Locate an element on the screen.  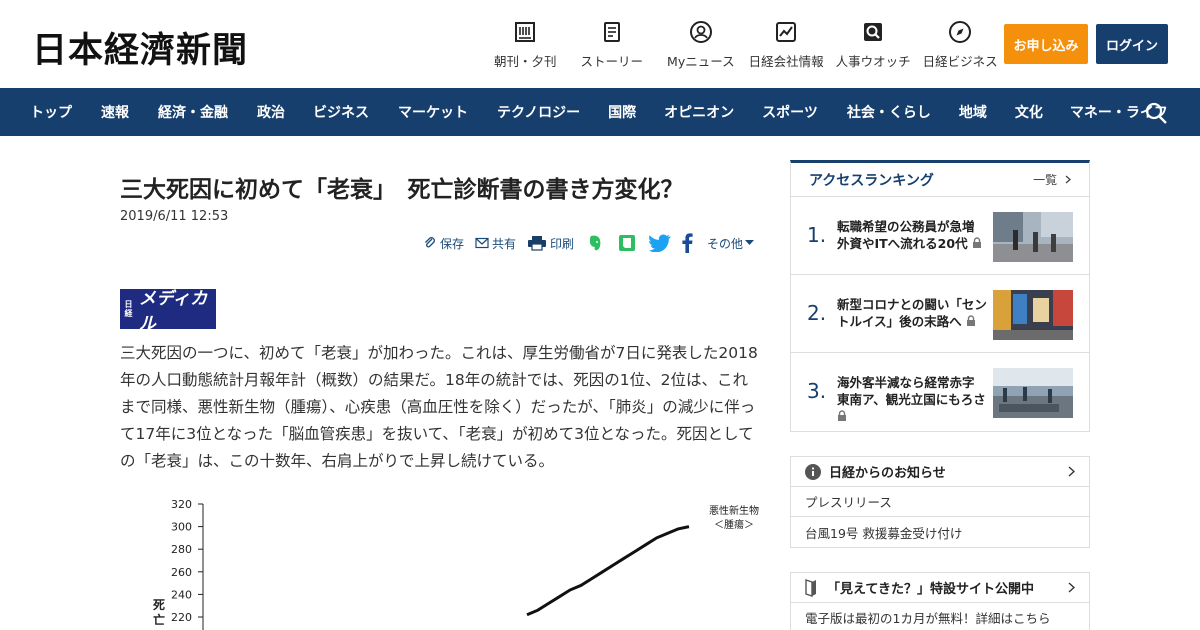
user-icon is located at coordinates (700, 32).